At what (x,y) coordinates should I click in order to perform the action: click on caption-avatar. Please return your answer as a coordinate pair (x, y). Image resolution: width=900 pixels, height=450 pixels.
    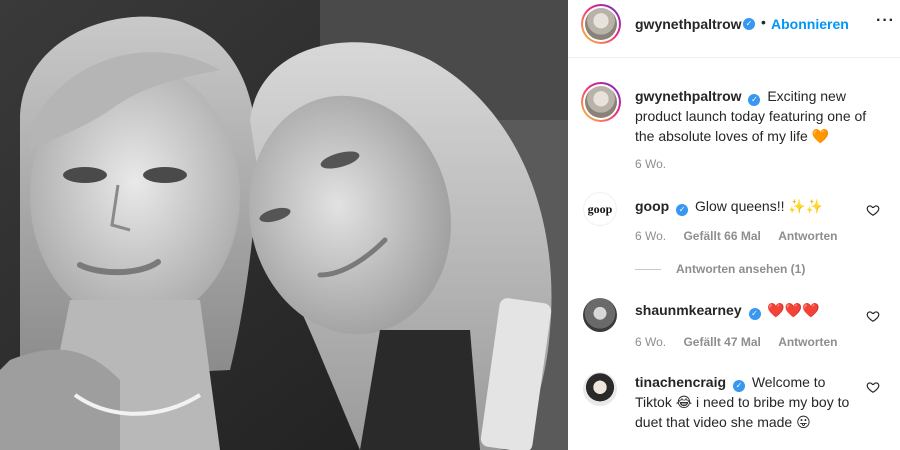
    Looking at the image, I should click on (601, 102).